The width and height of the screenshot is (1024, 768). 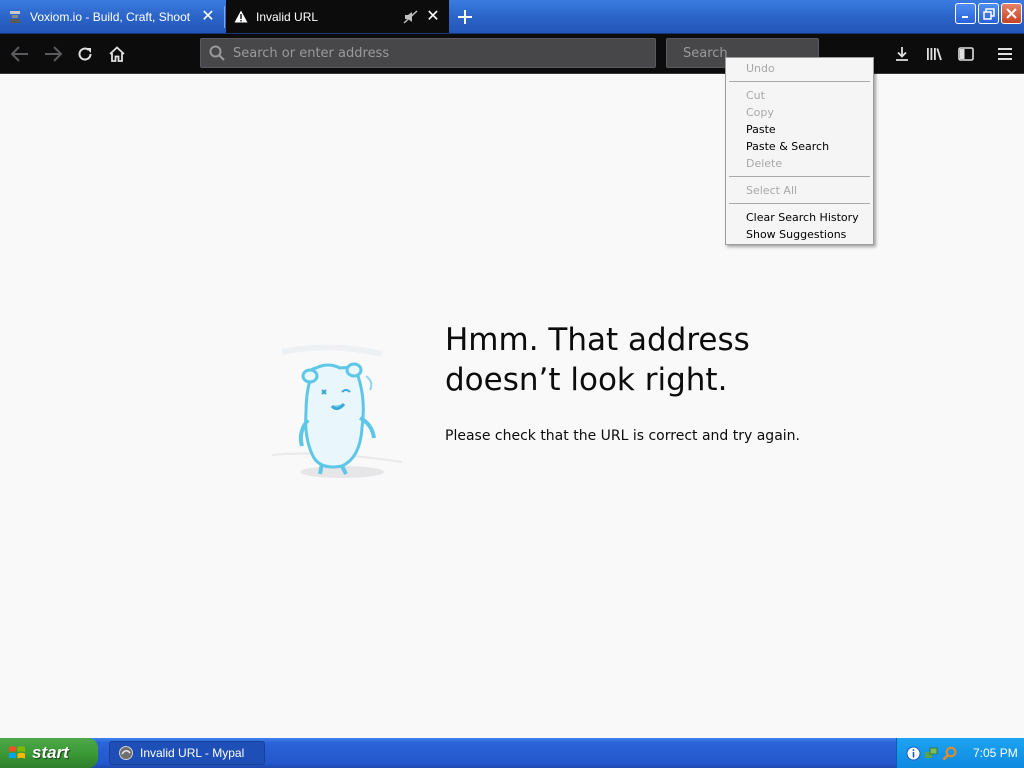 I want to click on error-title: Hmm. That address doesn’t look right., so click(x=655, y=360).